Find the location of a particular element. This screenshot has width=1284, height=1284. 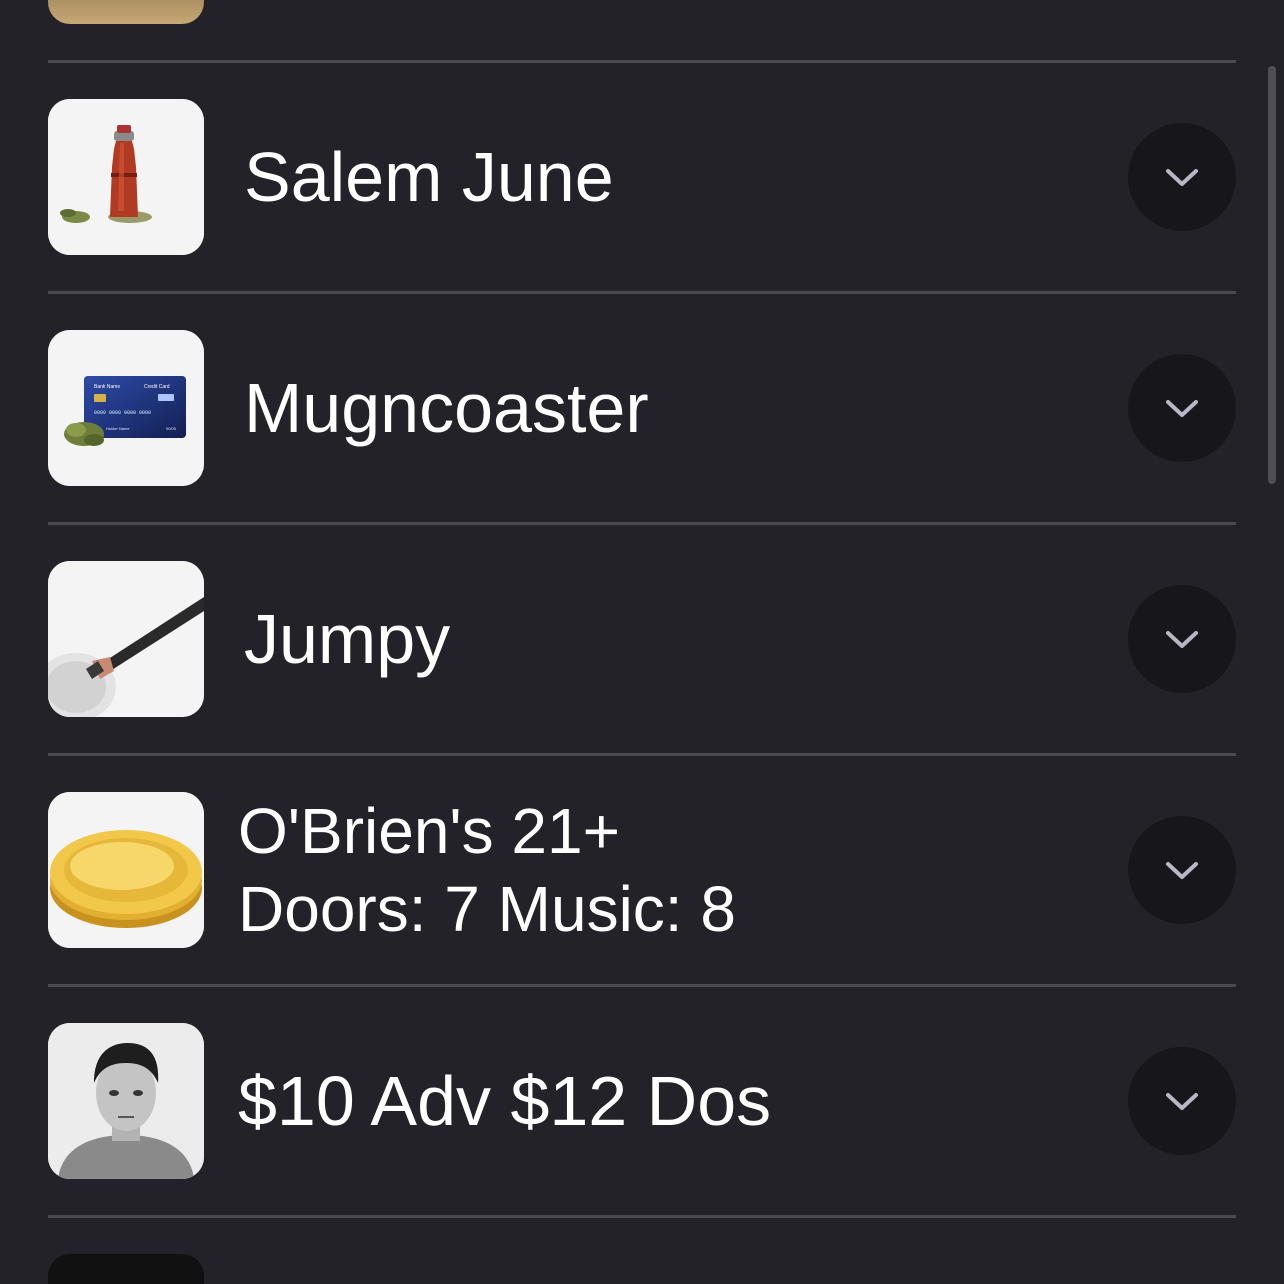

pizza-cutter-image is located at coordinates (126, 639).